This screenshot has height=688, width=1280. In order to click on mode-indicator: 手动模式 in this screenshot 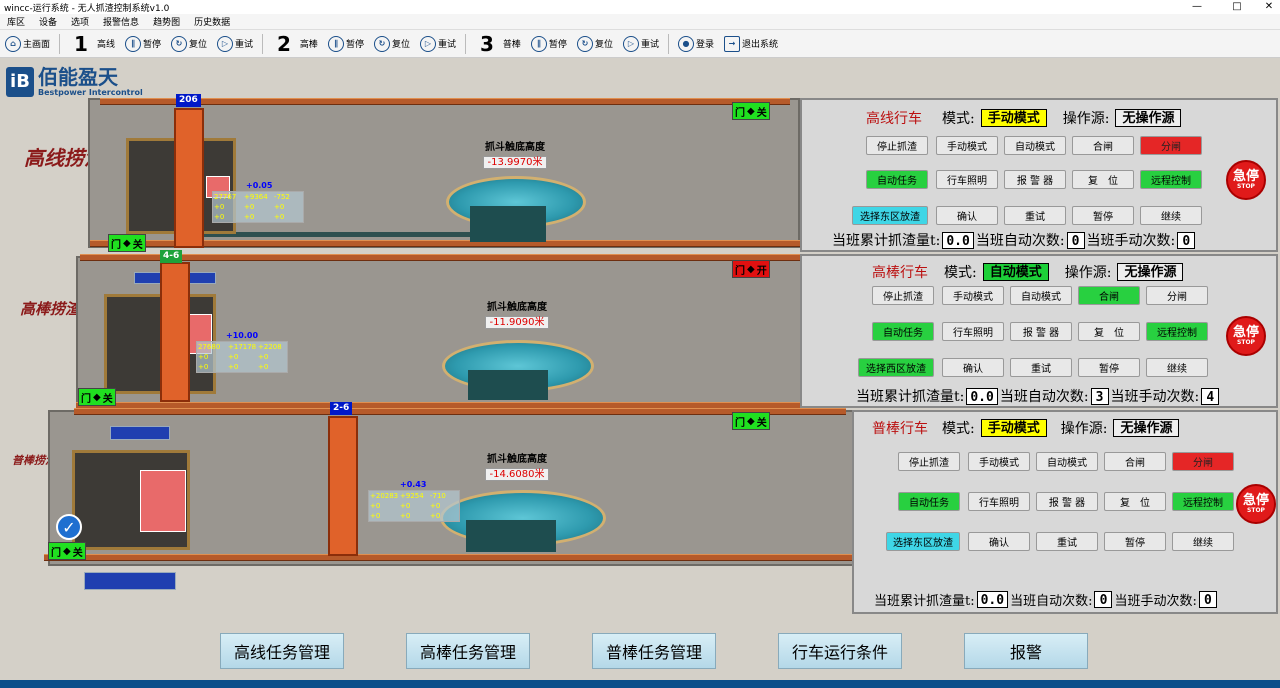, I will do `click(1013, 428)`.